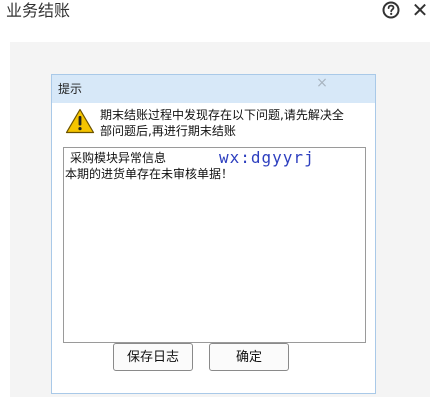 The height and width of the screenshot is (397, 436). I want to click on watermark-text: wx:dgyyrj, so click(267, 157).